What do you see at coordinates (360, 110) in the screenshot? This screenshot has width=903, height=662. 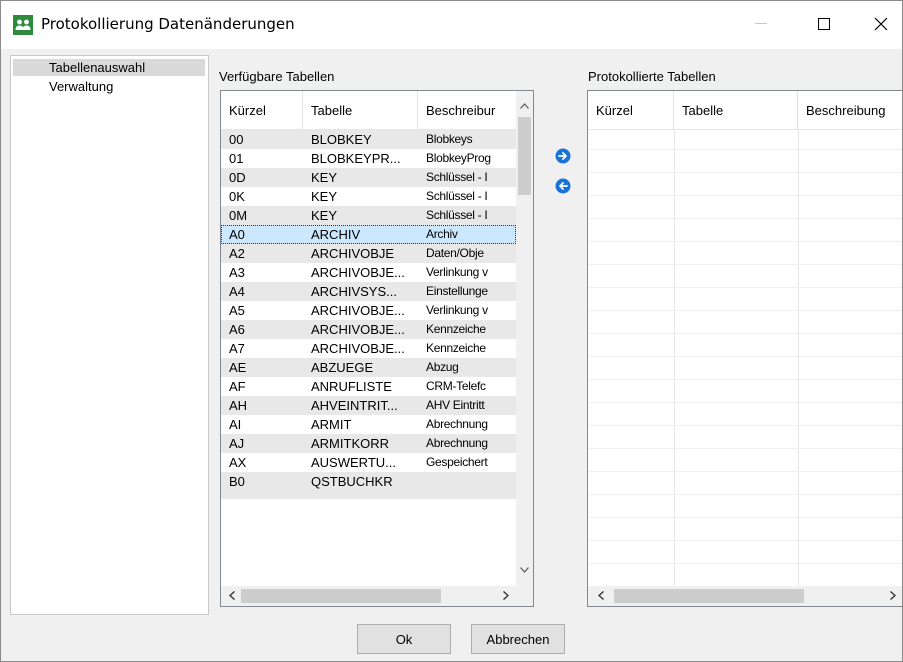 I see `column-header-tabelle: Tabelle` at bounding box center [360, 110].